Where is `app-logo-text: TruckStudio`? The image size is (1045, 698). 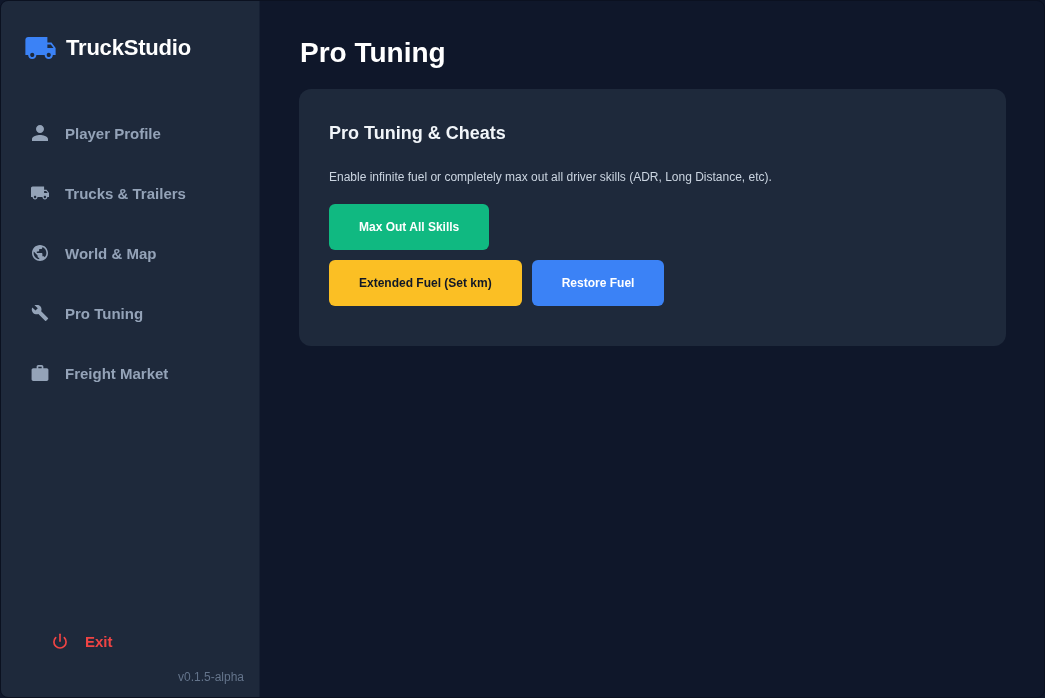
app-logo-text: TruckStudio is located at coordinates (128, 48).